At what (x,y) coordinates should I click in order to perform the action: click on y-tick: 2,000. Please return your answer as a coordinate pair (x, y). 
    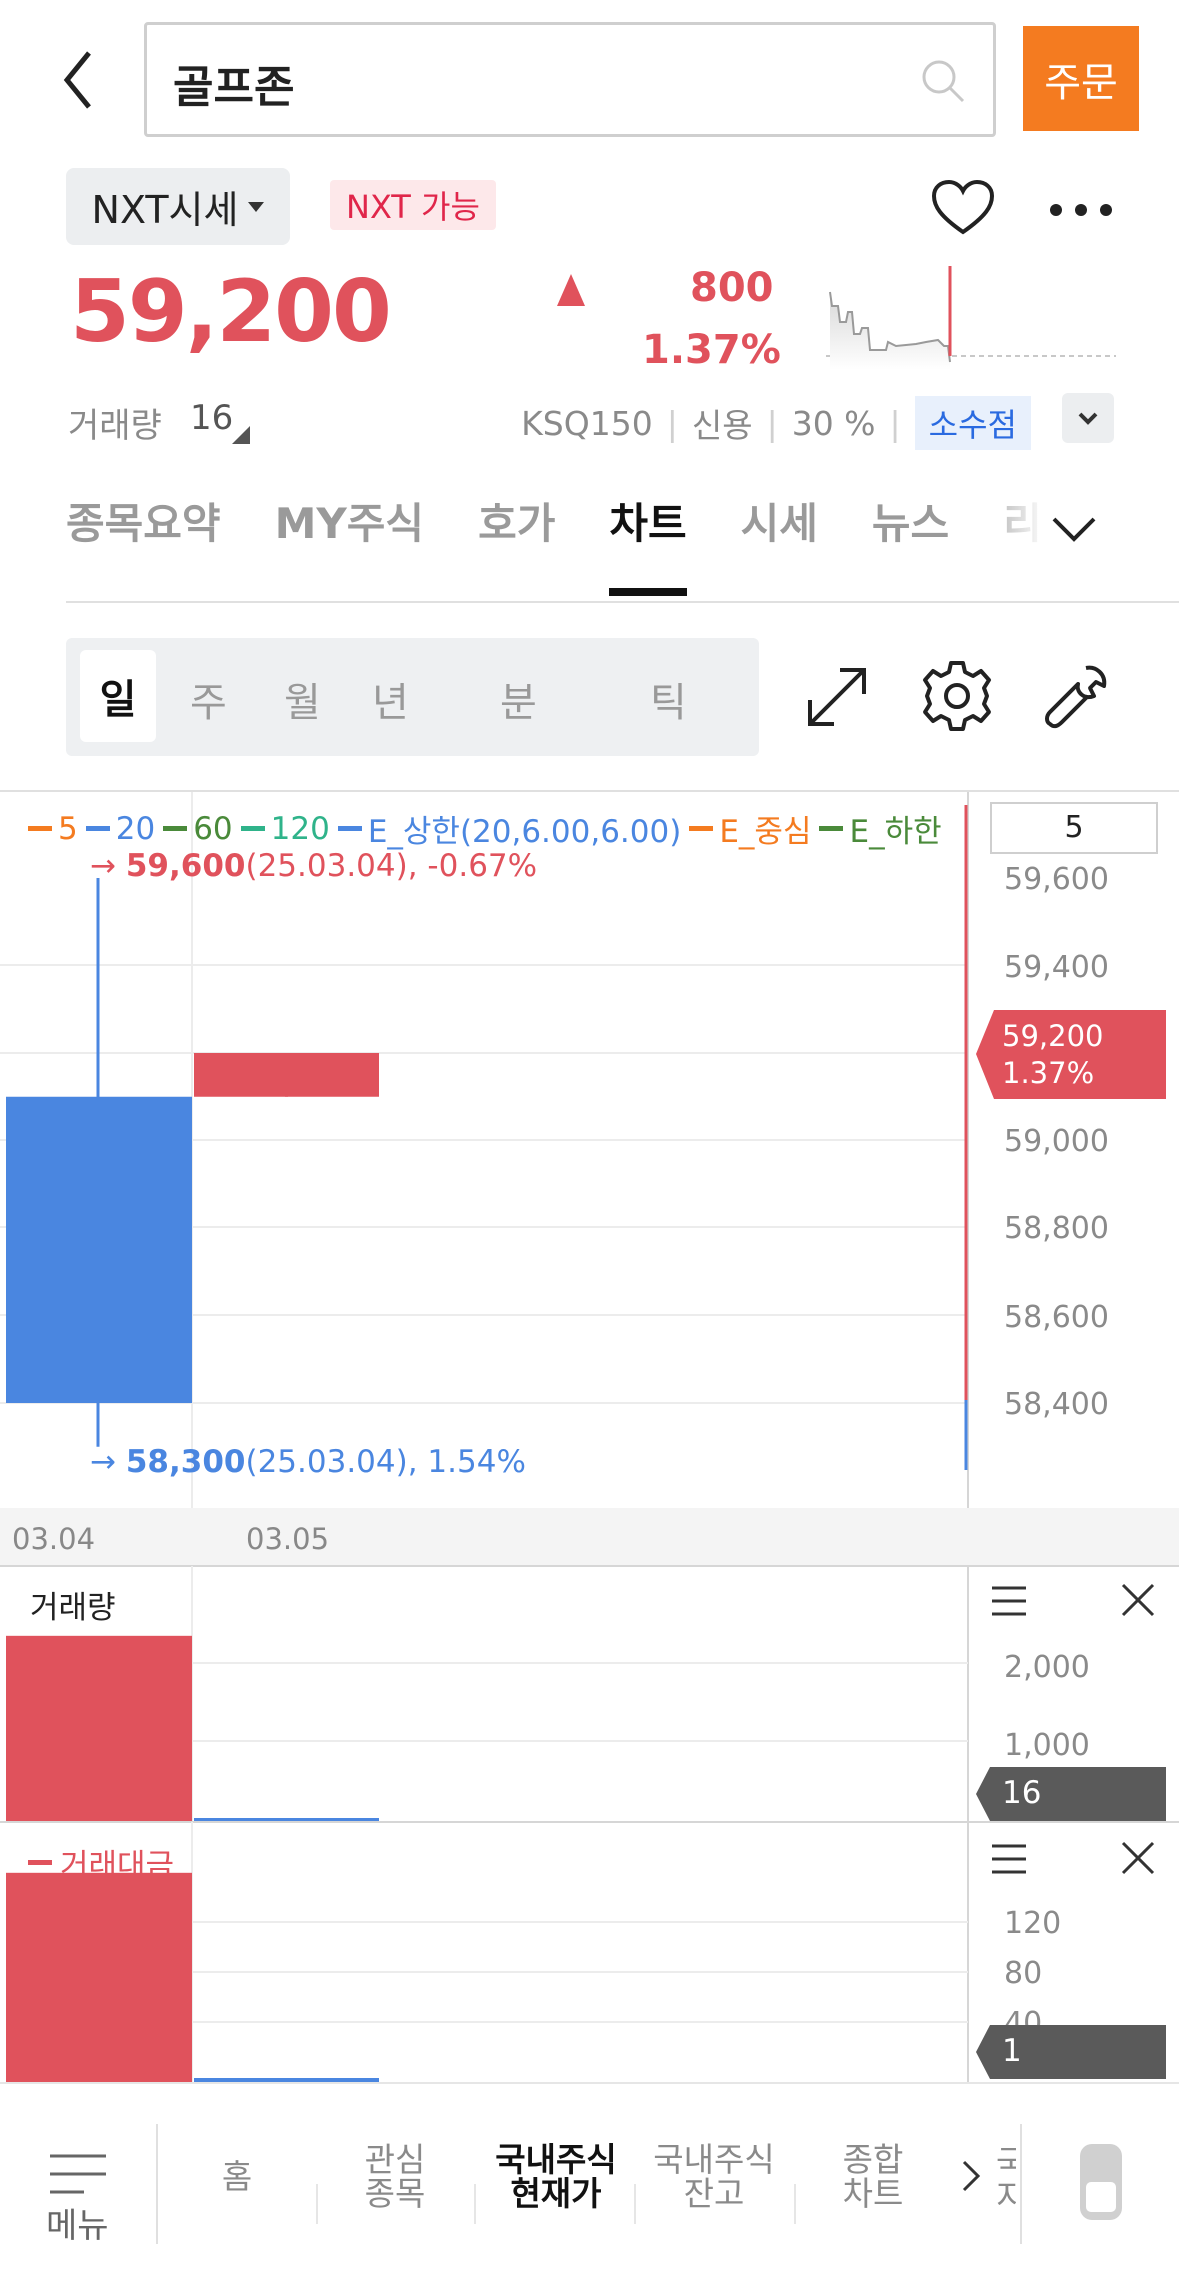
    Looking at the image, I should click on (1047, 1667).